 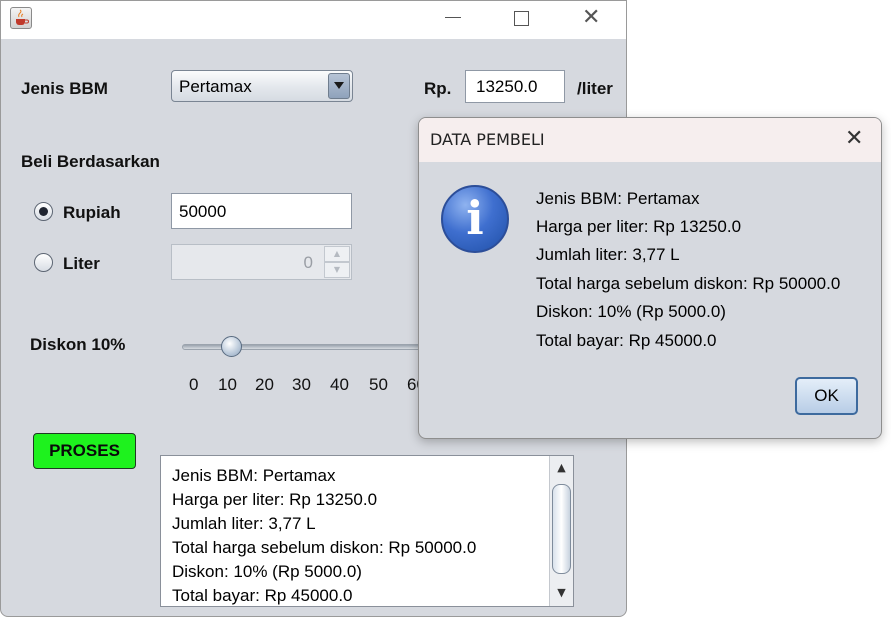 I want to click on dialog-line: Jenis BBM: Pertamax, so click(x=618, y=198).